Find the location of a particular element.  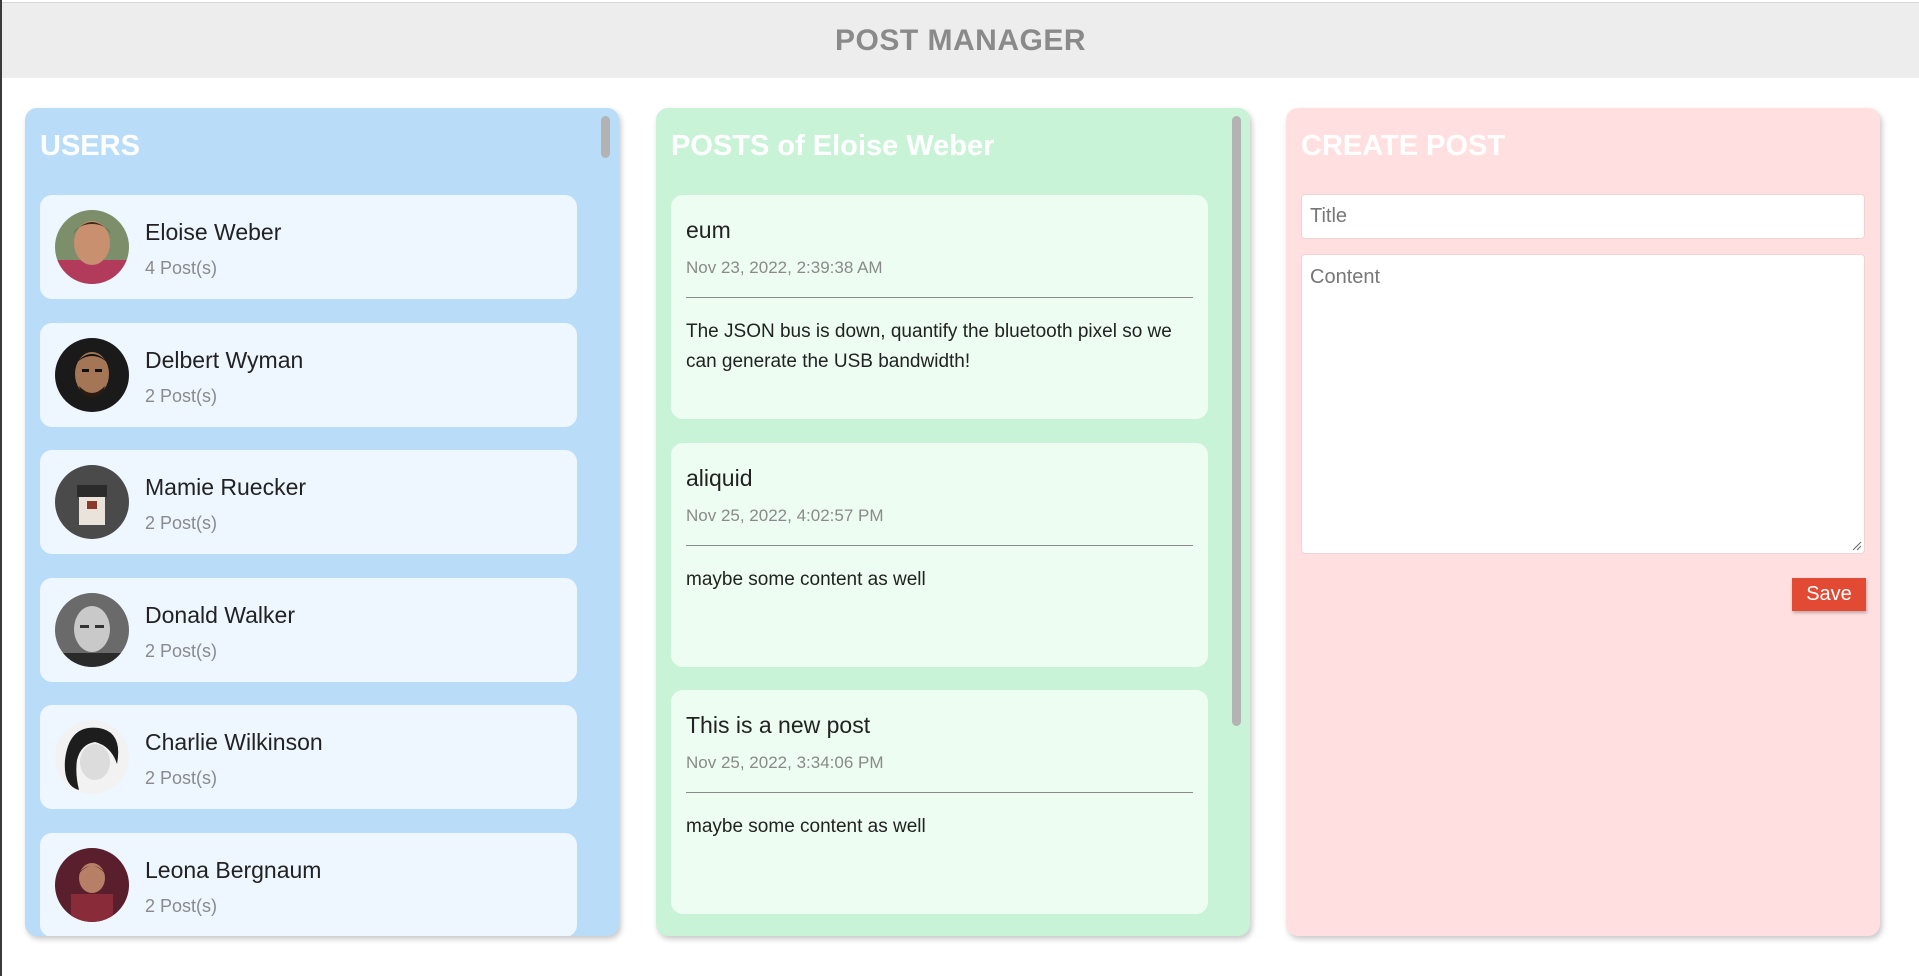

user-name: Charlie Wilkinson is located at coordinates (234, 742).